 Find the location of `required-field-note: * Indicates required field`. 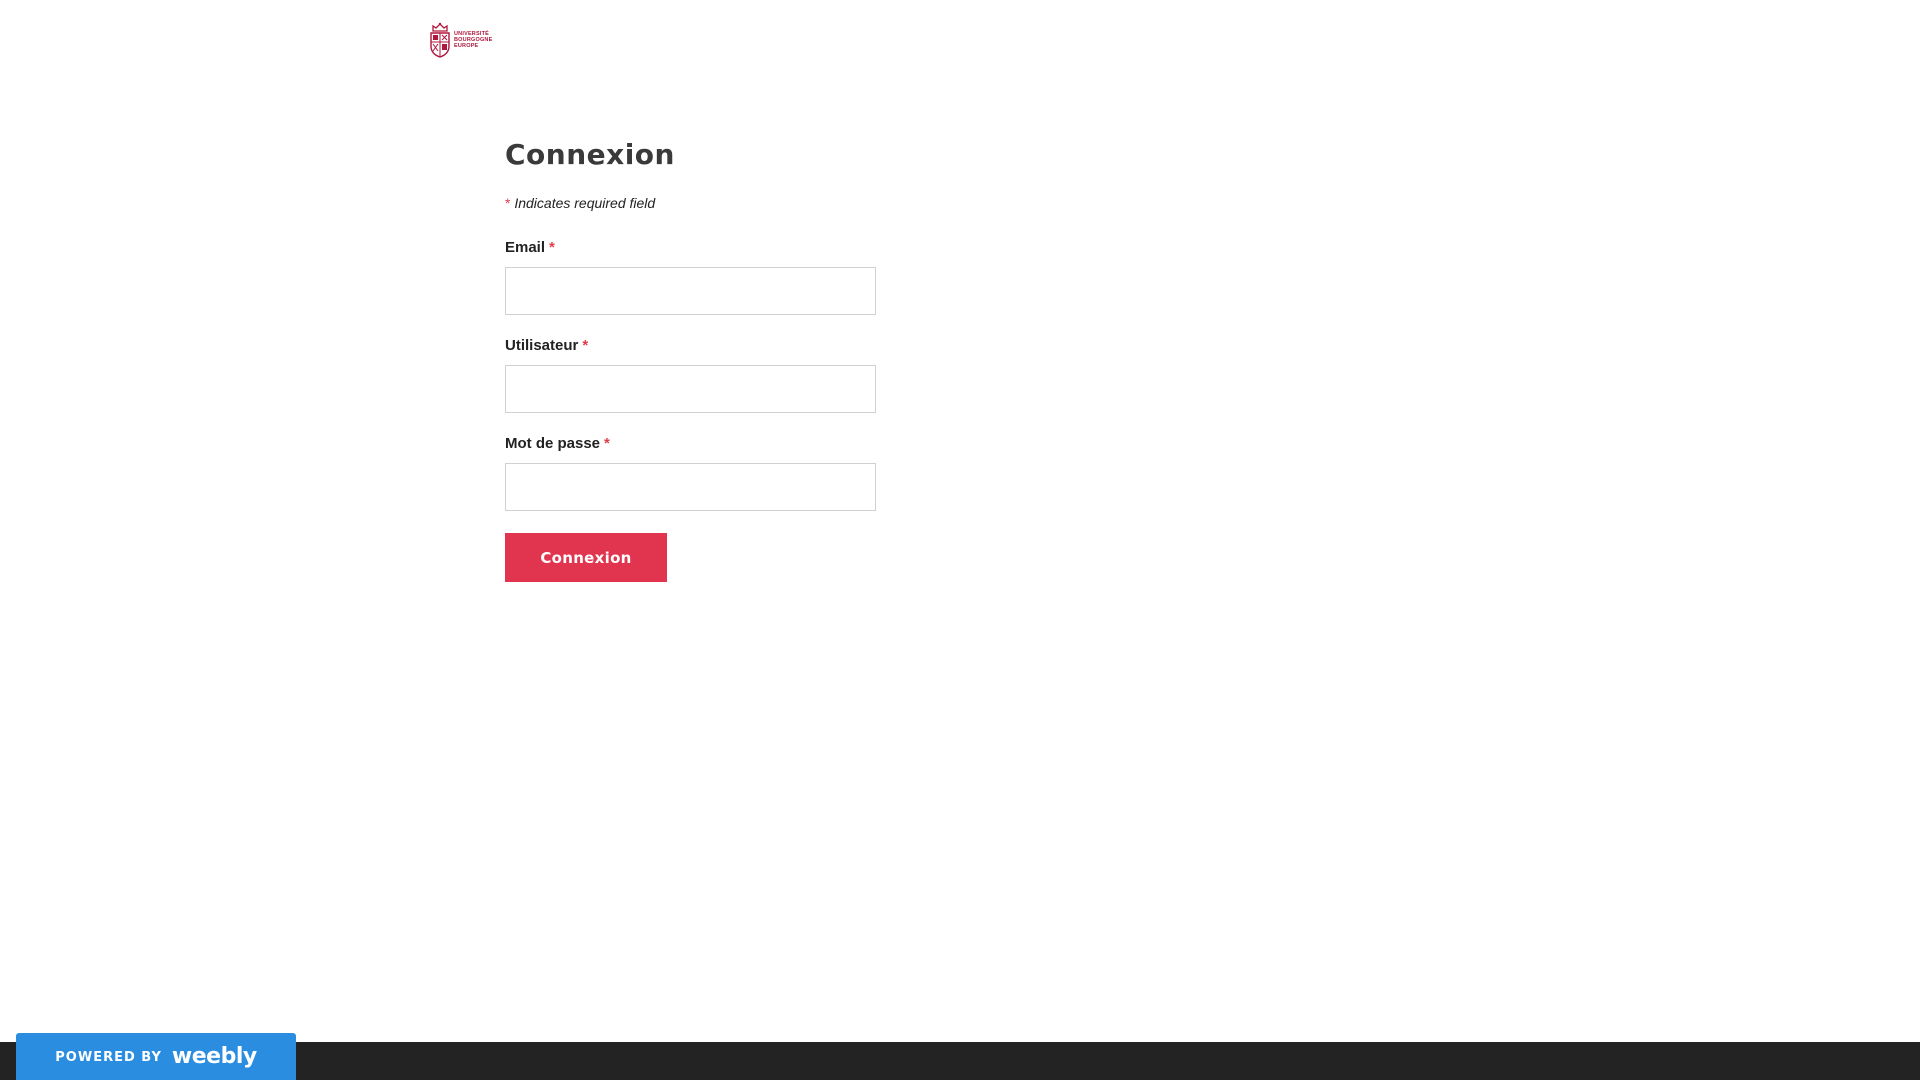

required-field-note: * Indicates required field is located at coordinates (695, 203).